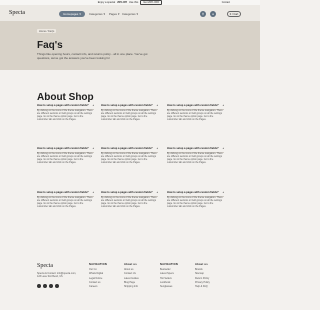 Image resolution: width=320 pixels, height=310 pixels. I want to click on pinterest-icon, so click(57, 286).